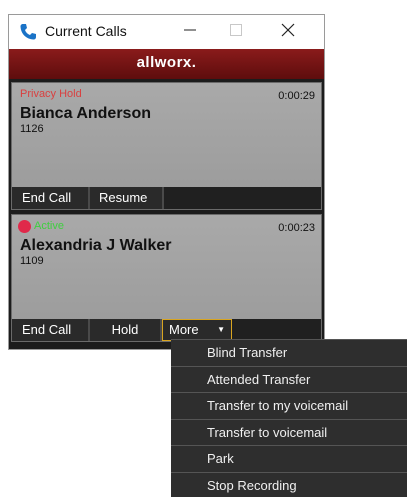 The image size is (407, 497). I want to click on call-timer: 0:00:23, so click(296, 228).